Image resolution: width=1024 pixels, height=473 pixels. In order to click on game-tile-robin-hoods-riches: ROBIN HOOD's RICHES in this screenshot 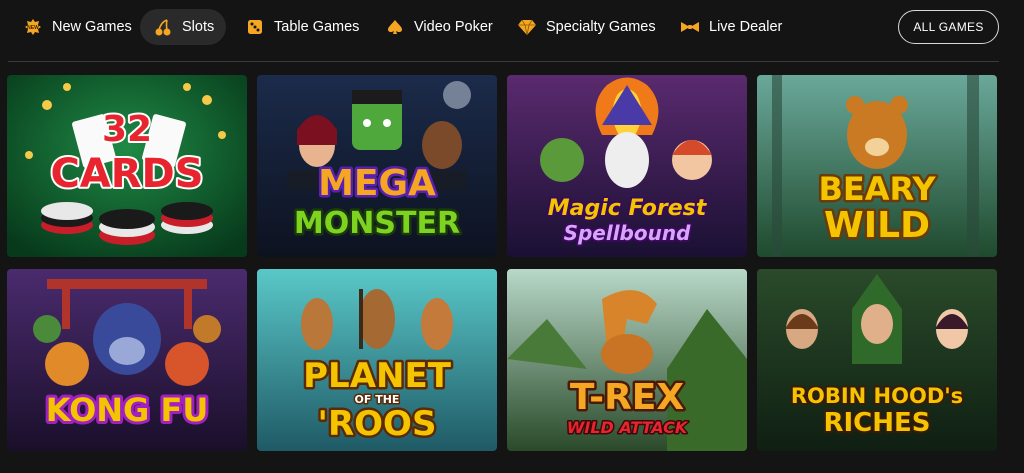, I will do `click(877, 360)`.